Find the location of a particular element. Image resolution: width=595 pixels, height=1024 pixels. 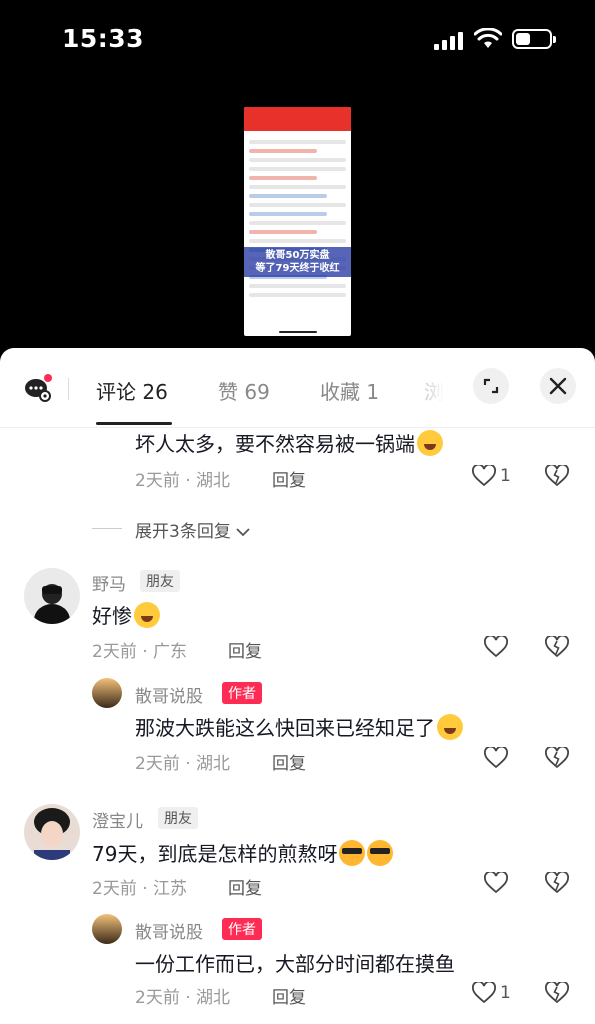

tab-divider is located at coordinates (68, 389).